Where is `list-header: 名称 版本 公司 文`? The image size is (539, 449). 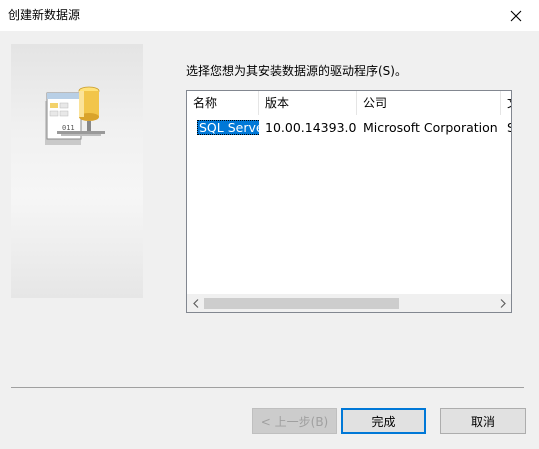
list-header: 名称 版本 公司 文 is located at coordinates (349, 103).